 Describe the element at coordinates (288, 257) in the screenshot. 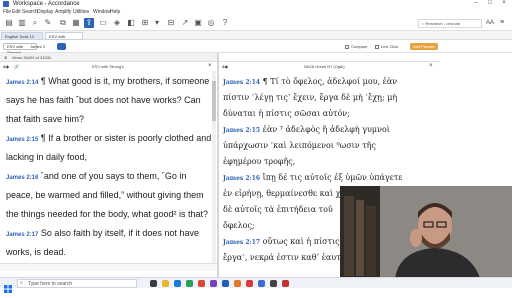

I see `verse-line: ἔργα˺, νεκρά ἐστιν καθʼ ἑαυτήν.` at that location.